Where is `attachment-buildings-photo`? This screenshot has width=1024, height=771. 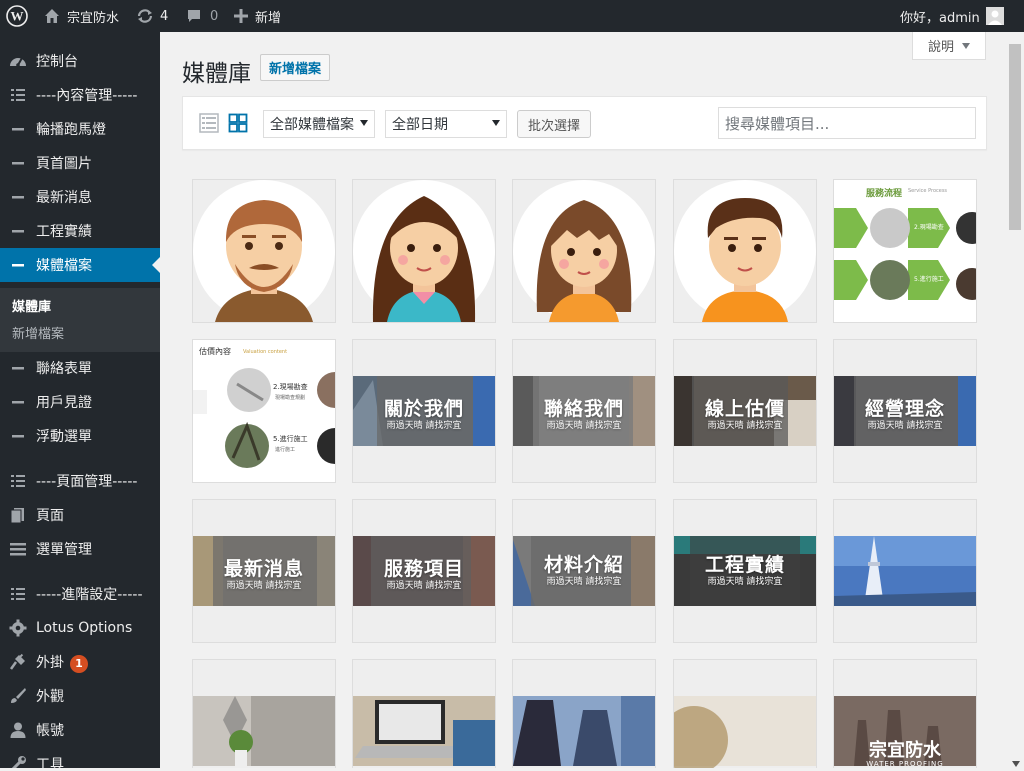
attachment-buildings-photo is located at coordinates (584, 713).